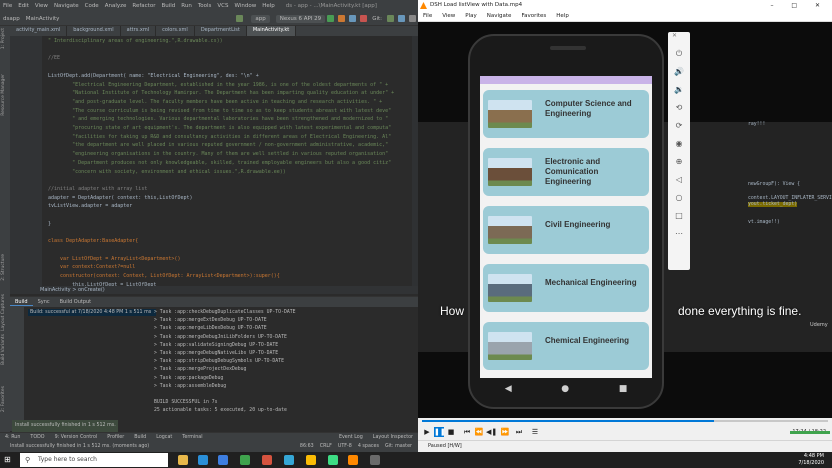  I want to click on department-card: Chemical Engineering, so click(566, 346).